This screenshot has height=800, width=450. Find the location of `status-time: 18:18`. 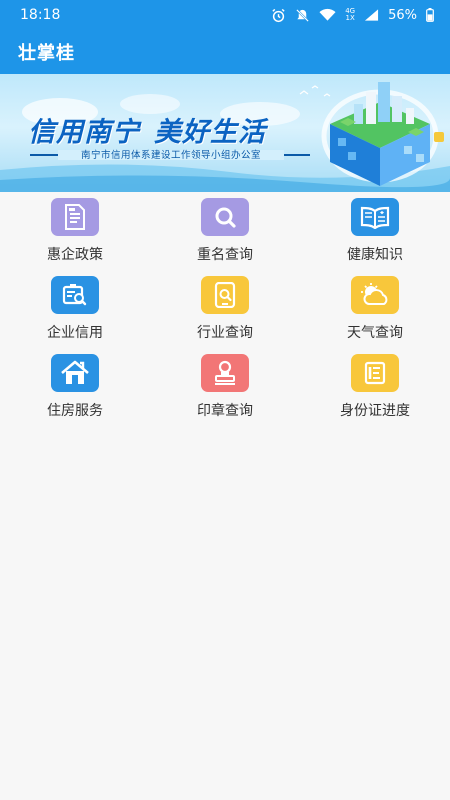

status-time: 18:18 is located at coordinates (40, 15).